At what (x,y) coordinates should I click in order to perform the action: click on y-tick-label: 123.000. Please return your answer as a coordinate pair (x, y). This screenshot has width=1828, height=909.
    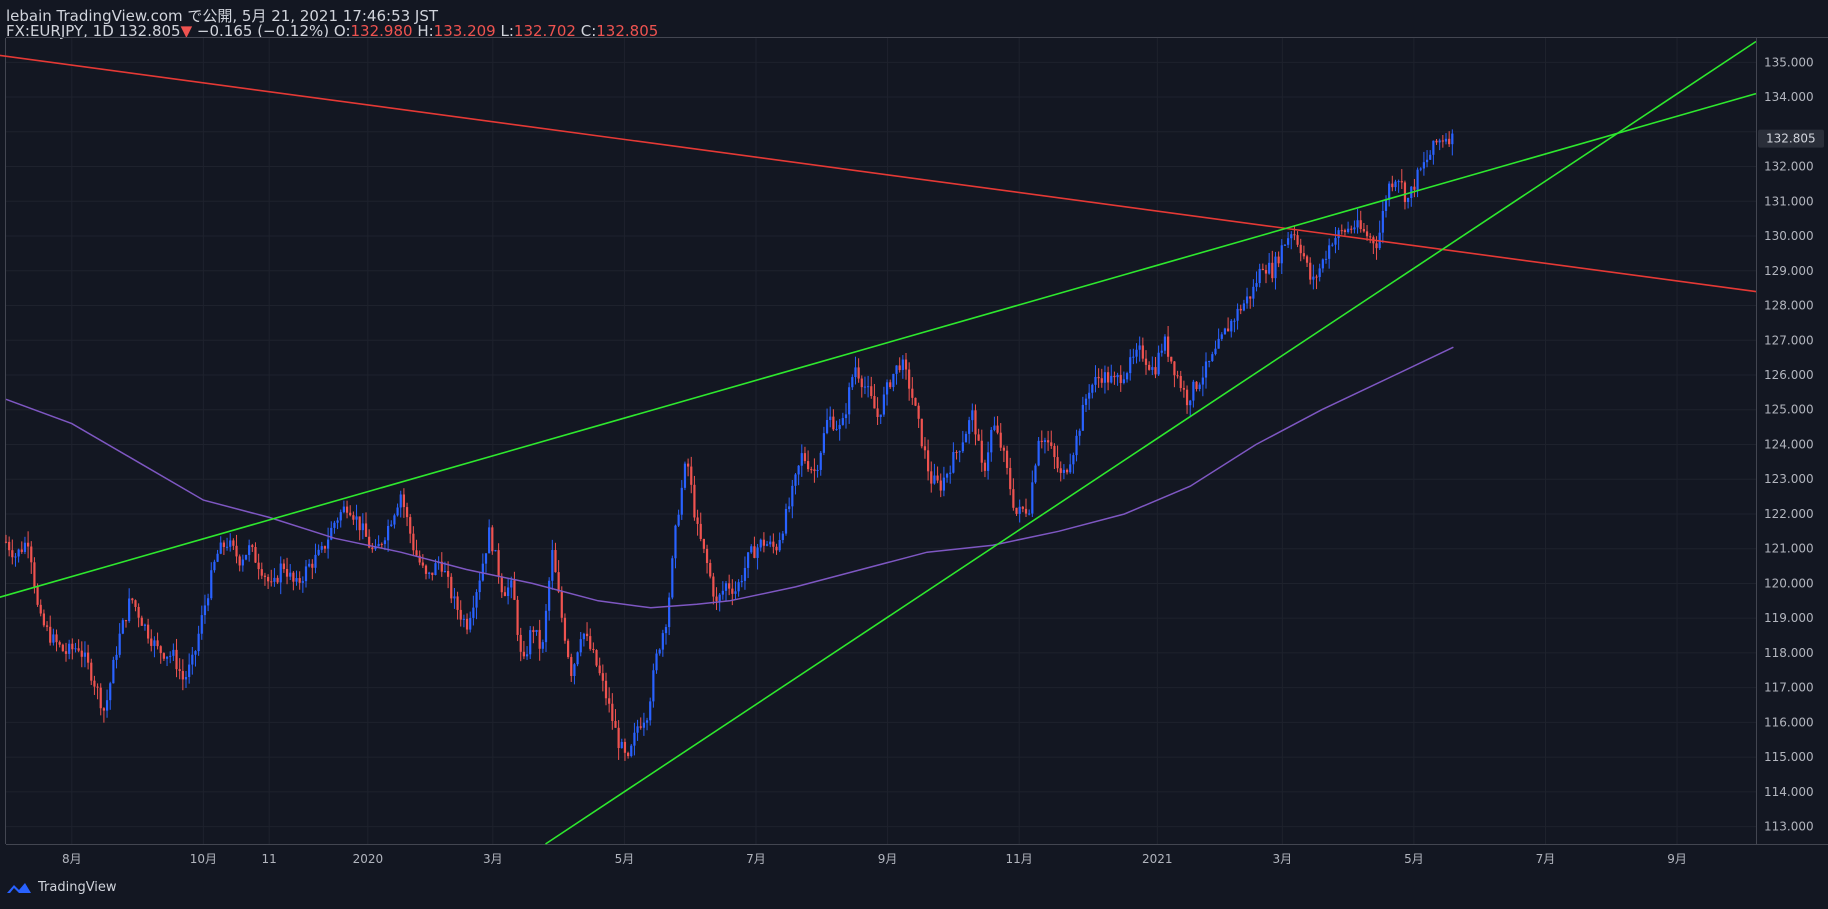
    Looking at the image, I should click on (1789, 479).